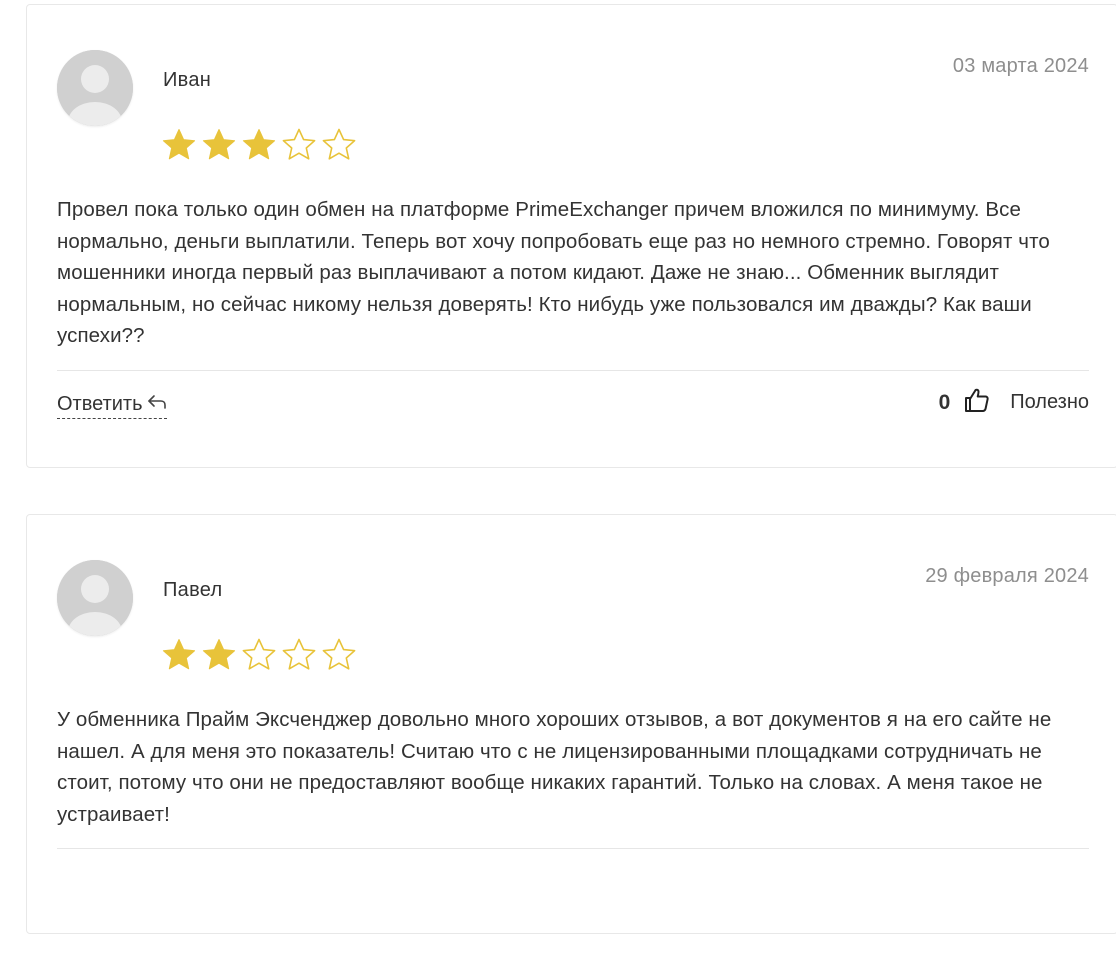 This screenshot has height=980, width=1116. I want to click on review-date: 29 февраля 2024, so click(1007, 576).